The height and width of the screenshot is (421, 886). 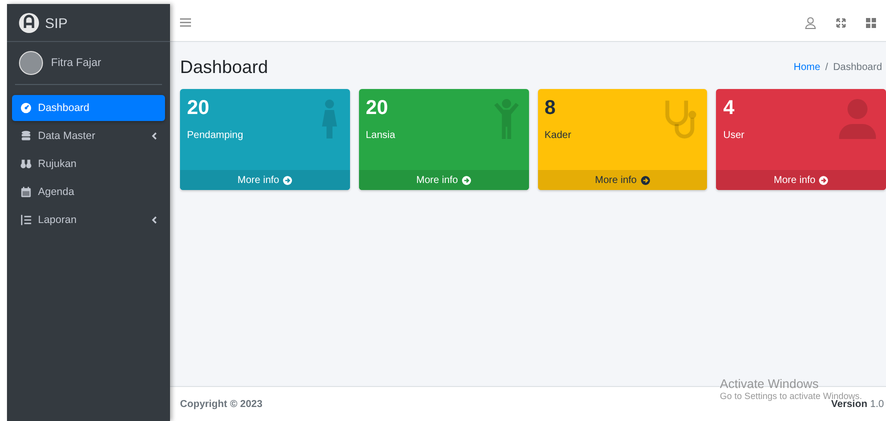 I want to click on copyright-text: Copyright © 2023, so click(x=221, y=404).